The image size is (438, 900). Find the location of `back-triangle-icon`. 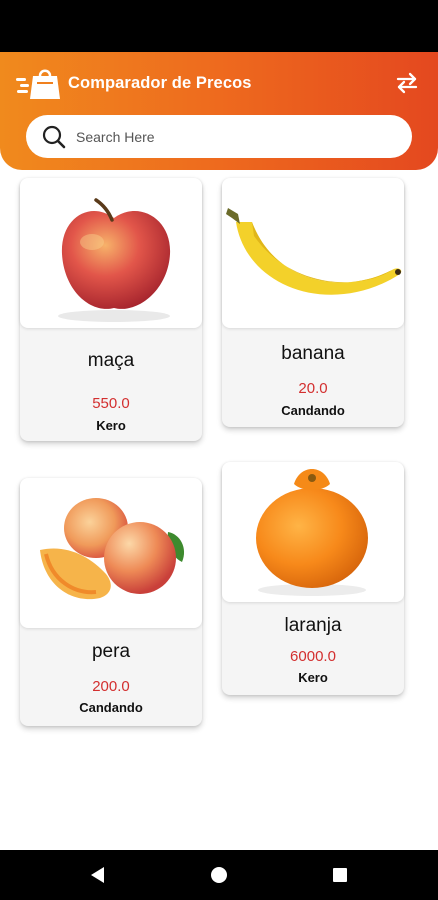

back-triangle-icon is located at coordinates (98, 875).